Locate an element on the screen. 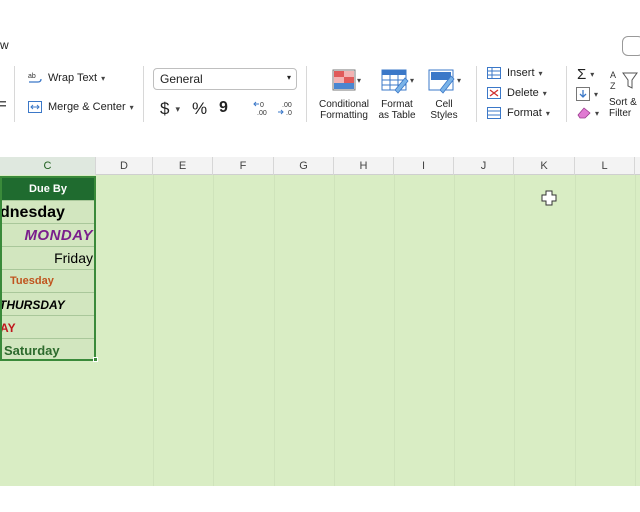 The height and width of the screenshot is (512, 640). align-icon is located at coordinates (3, 105).